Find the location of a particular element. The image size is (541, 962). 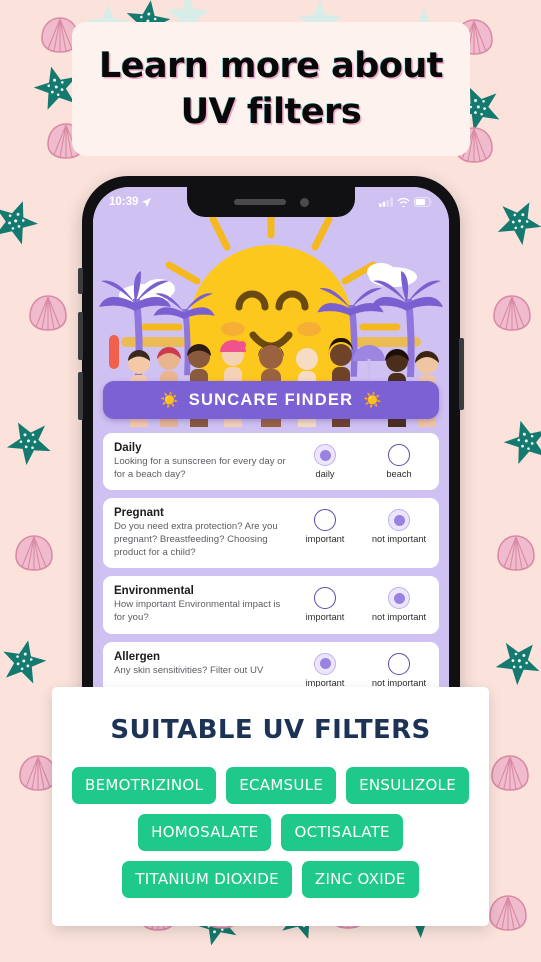

question-title: Pregnant is located at coordinates (139, 513).